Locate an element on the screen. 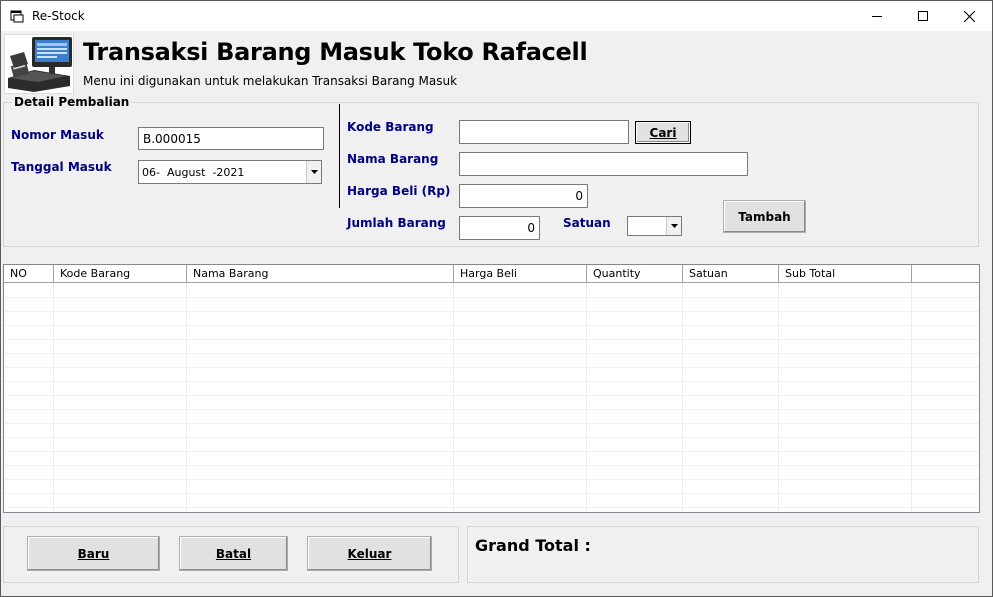 Image resolution: width=993 pixels, height=597 pixels. tanggal-masuk-label: Tanggal Masuk is located at coordinates (61, 167).